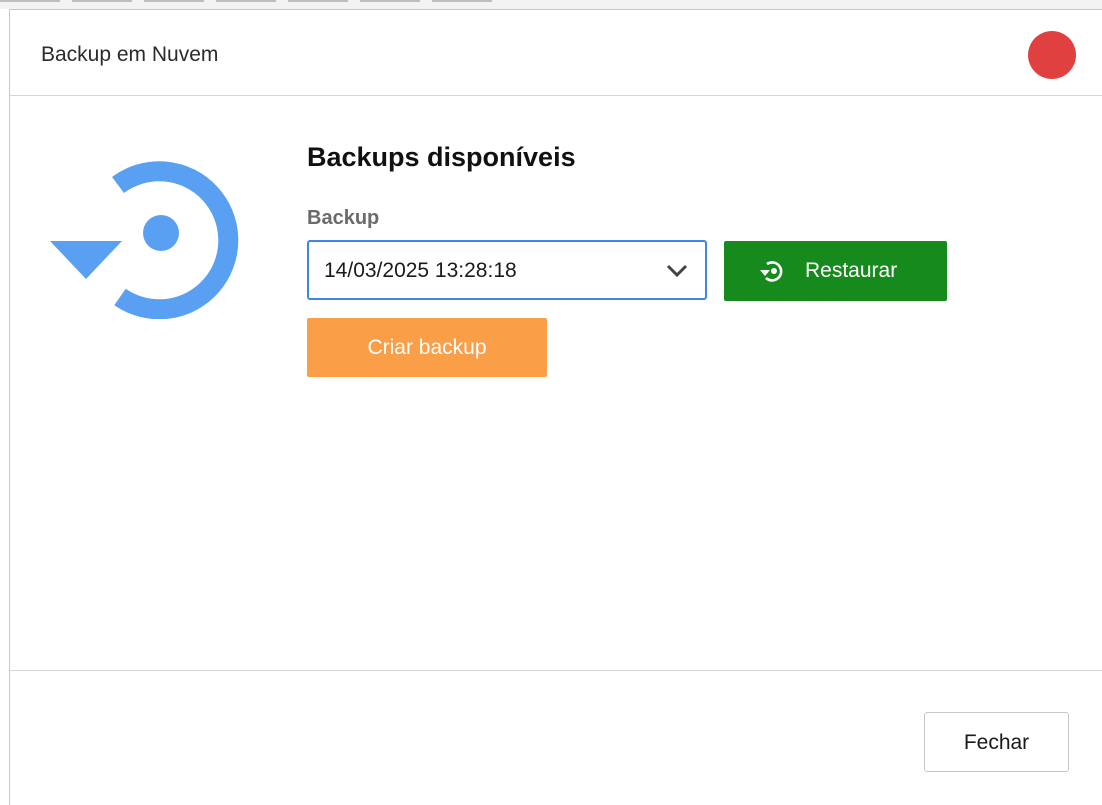 The image size is (1102, 805). What do you see at coordinates (851, 270) in the screenshot?
I see `restore-button-label: Restaurar` at bounding box center [851, 270].